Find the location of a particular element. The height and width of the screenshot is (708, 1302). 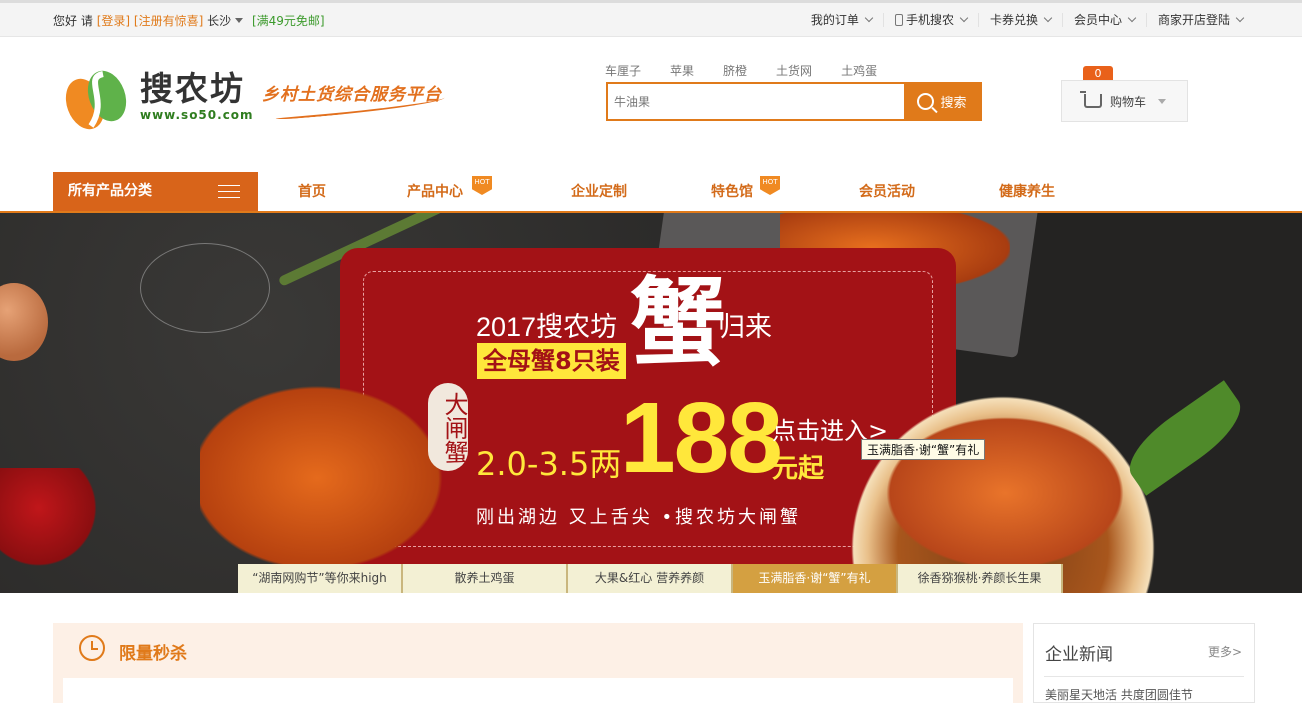

menu-icon is located at coordinates (229, 191).